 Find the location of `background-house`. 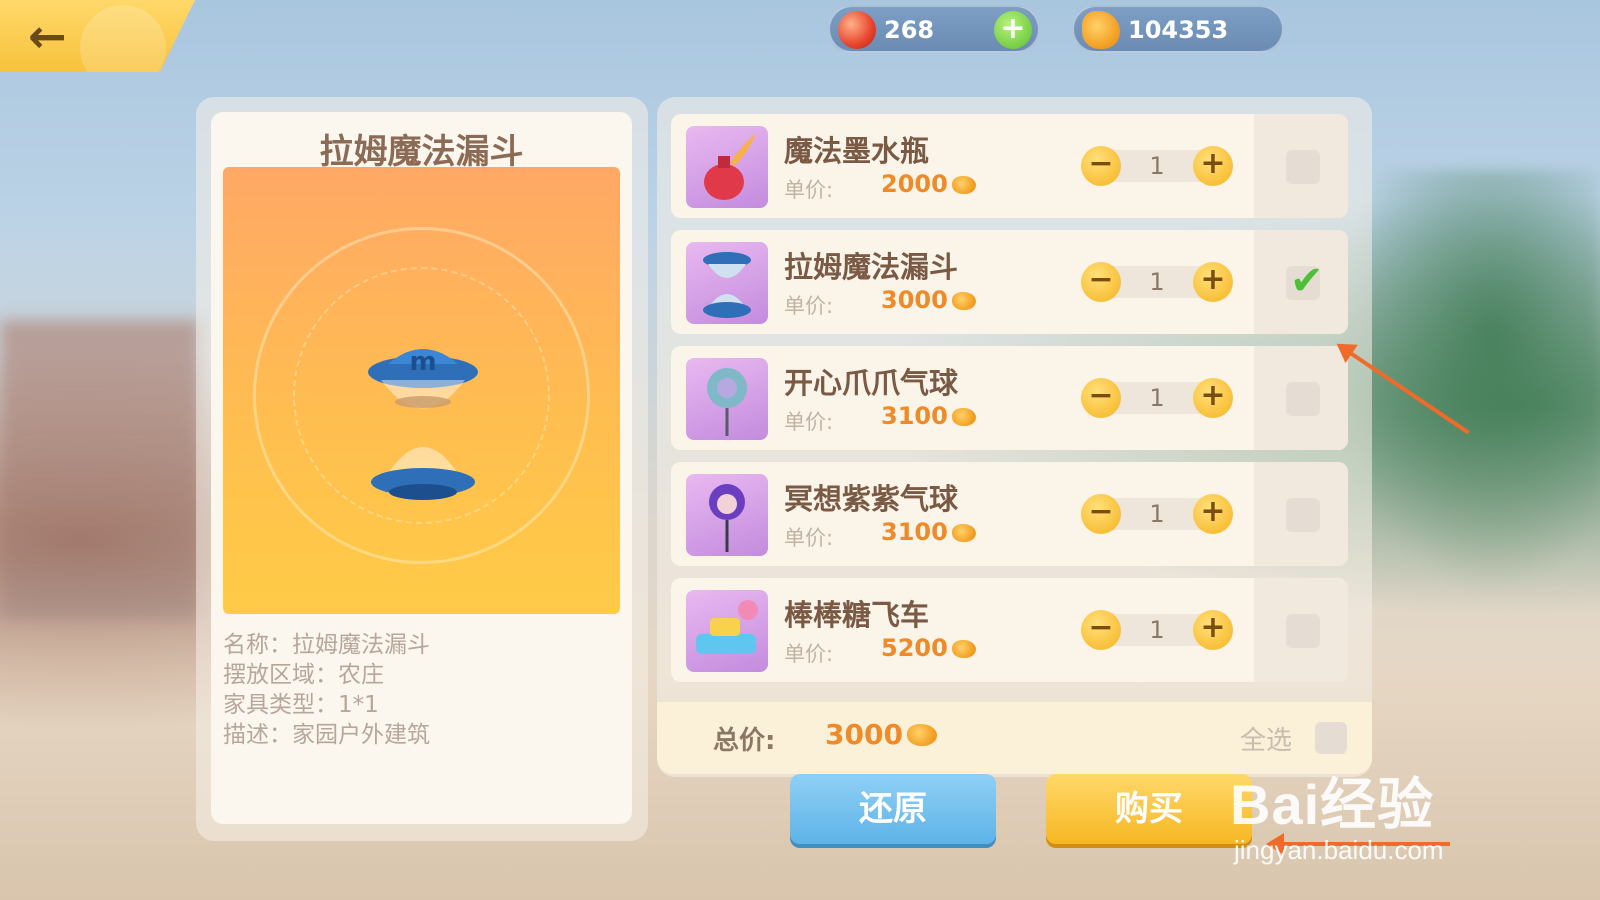

background-house is located at coordinates (100, 470).